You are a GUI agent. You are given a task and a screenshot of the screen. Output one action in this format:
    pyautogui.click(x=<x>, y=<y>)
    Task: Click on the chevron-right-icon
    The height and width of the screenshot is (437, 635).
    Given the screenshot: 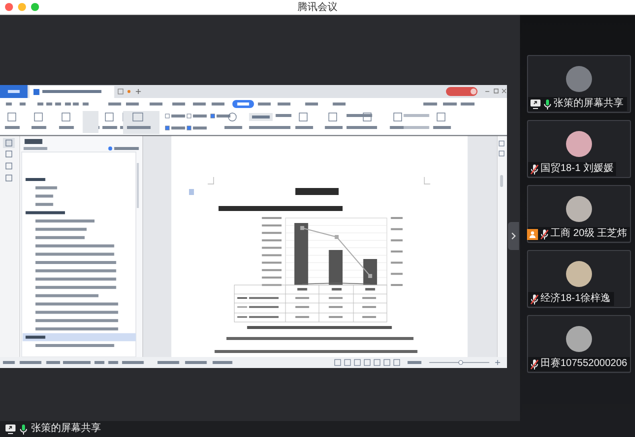 What is the action you would take?
    pyautogui.click(x=513, y=236)
    